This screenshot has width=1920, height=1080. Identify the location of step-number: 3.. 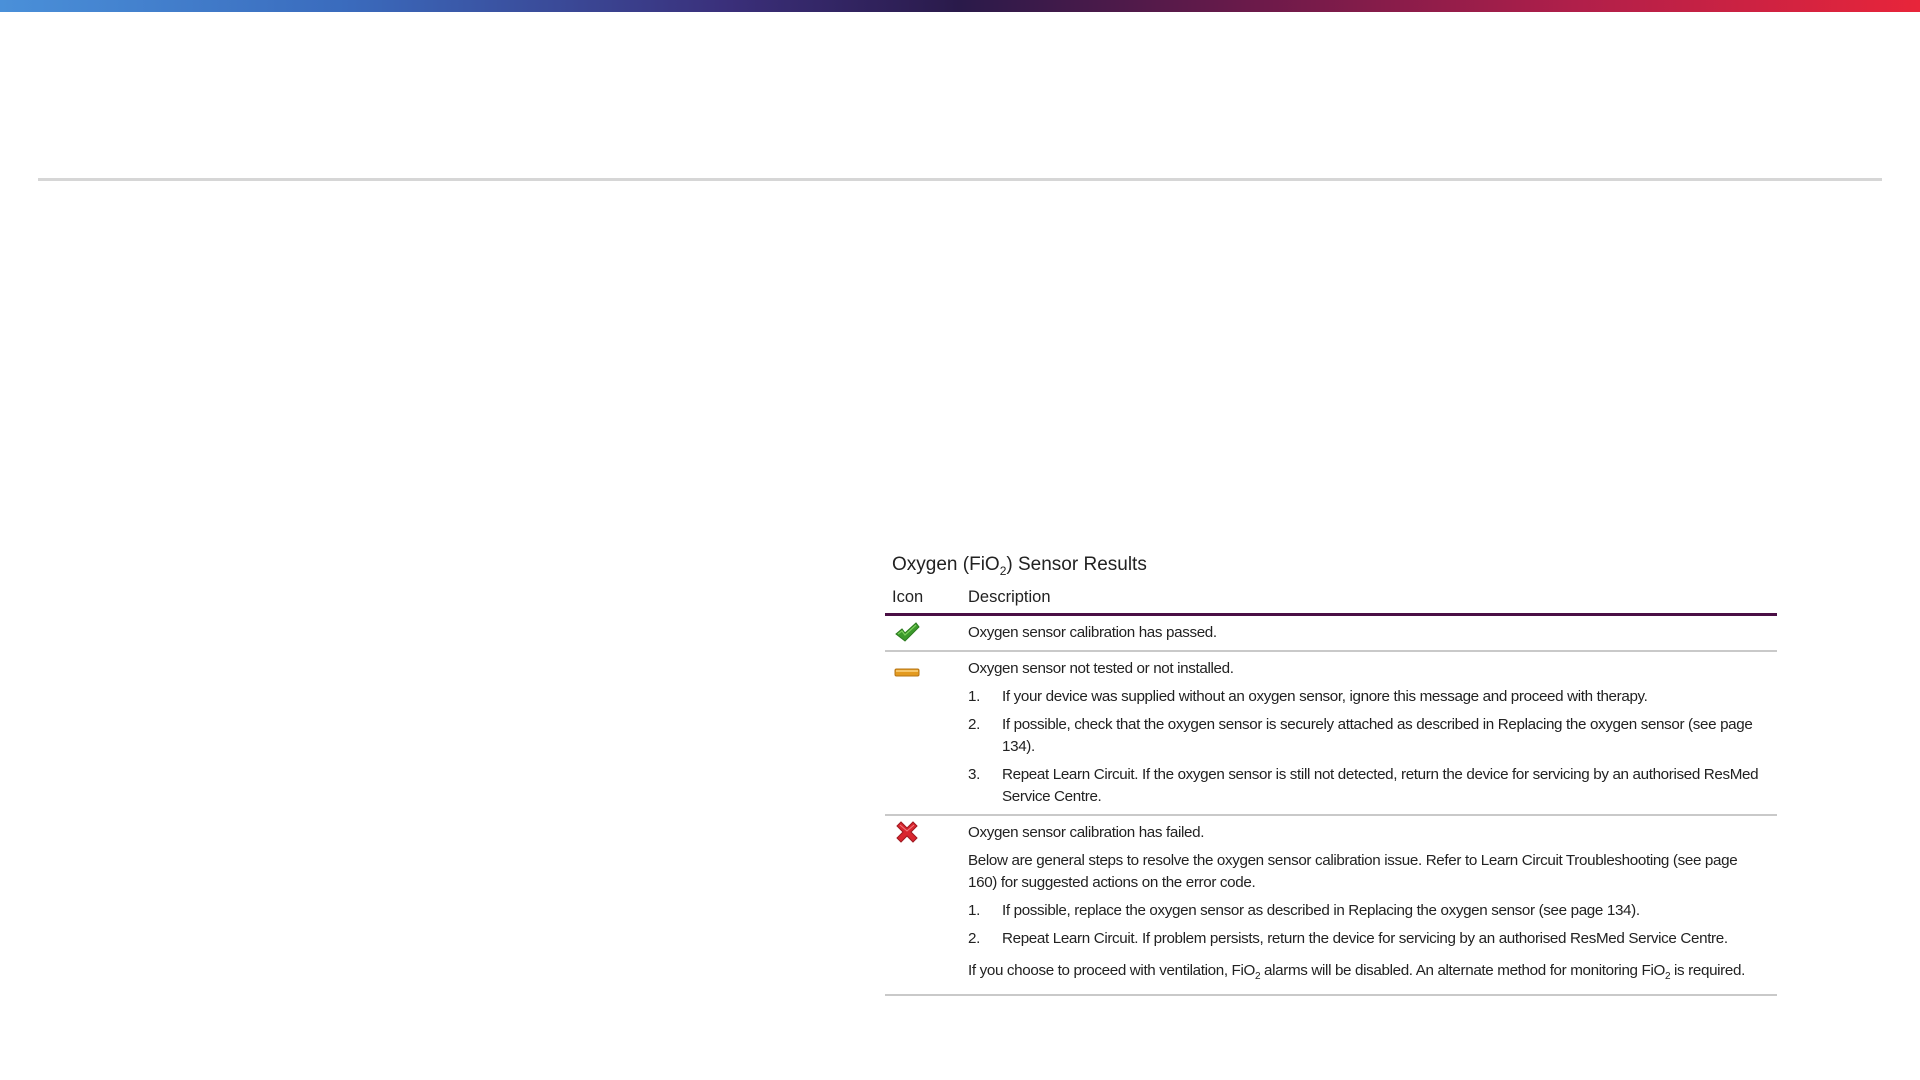
(974, 774).